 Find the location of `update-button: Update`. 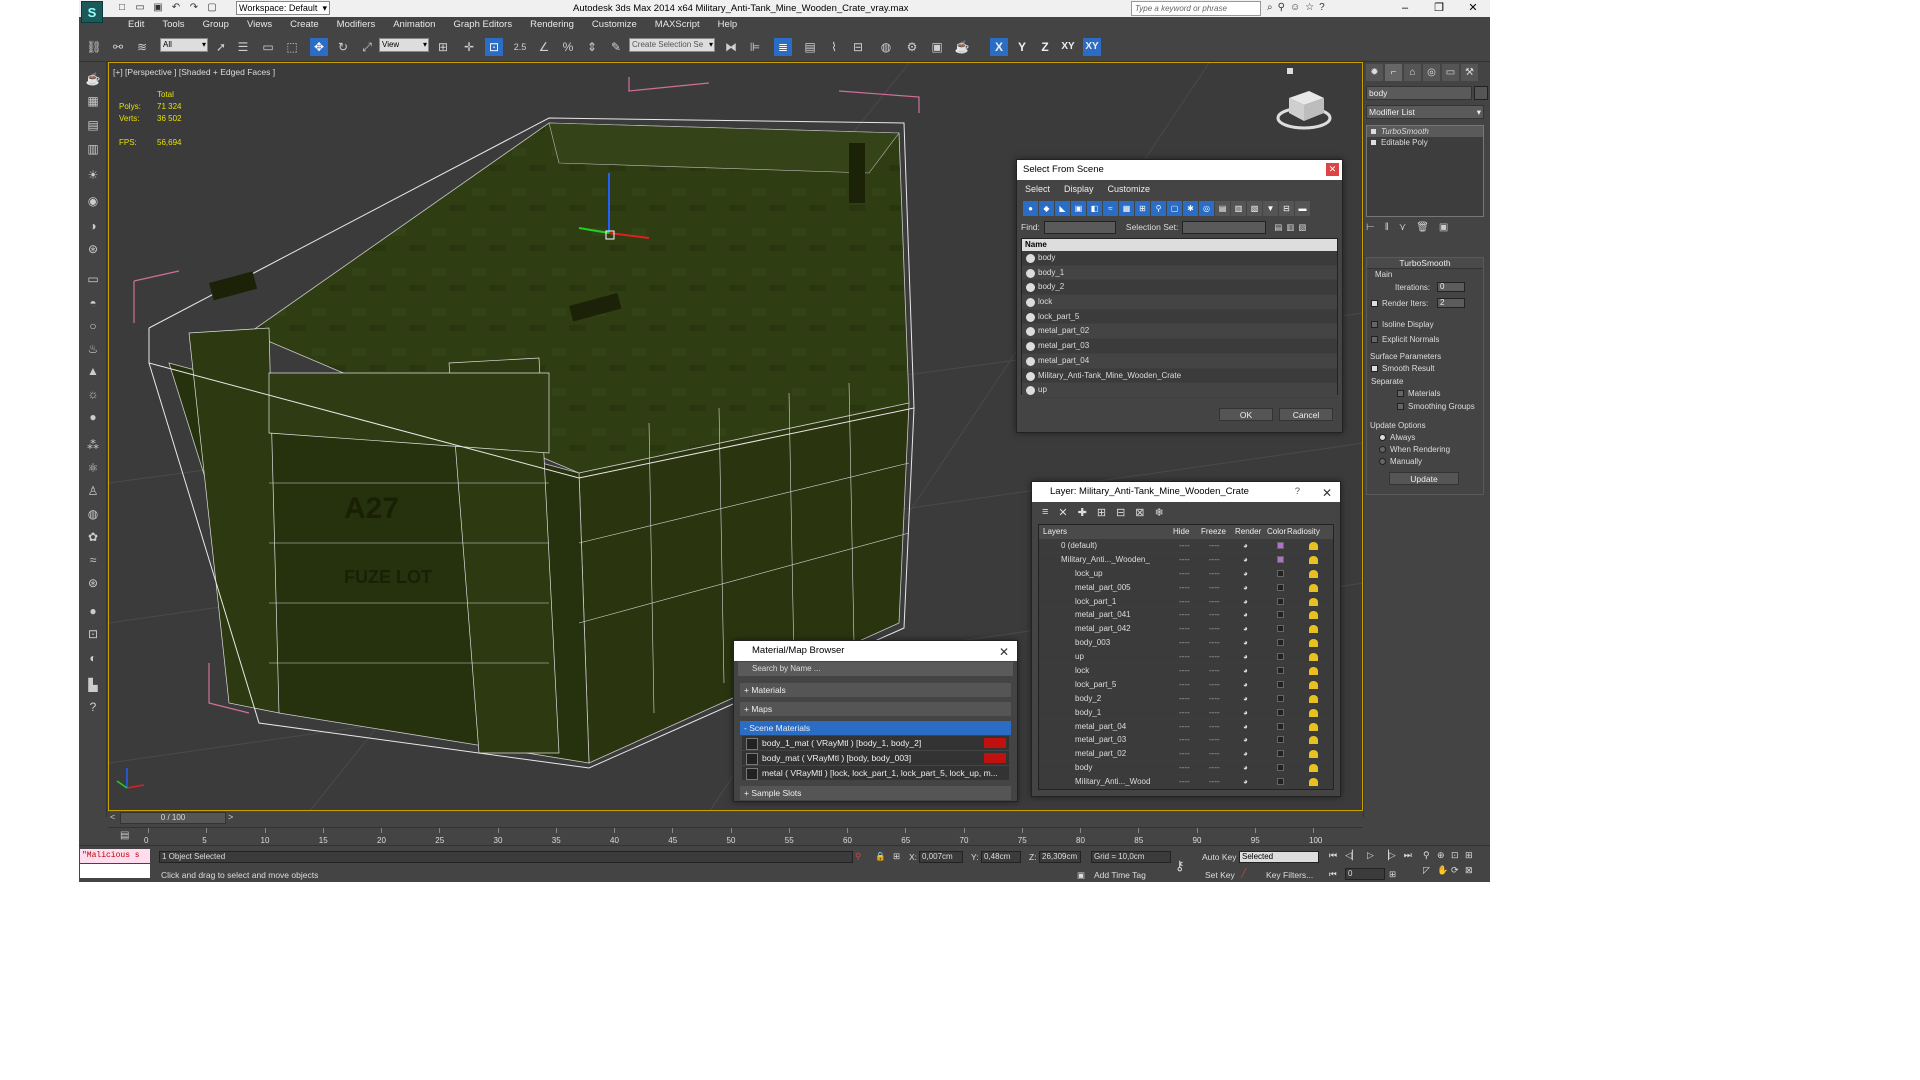

update-button: Update is located at coordinates (1424, 478).